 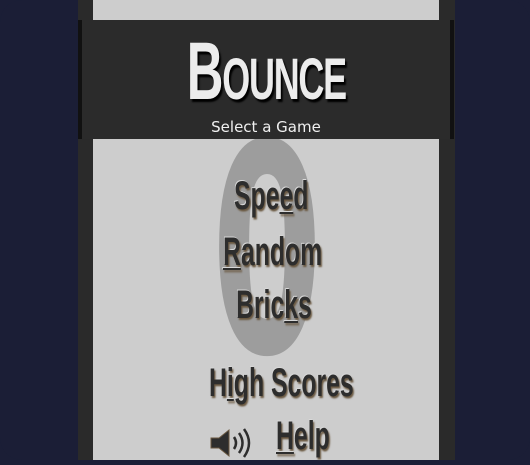 I want to click on menu-speed-text-post: d, so click(x=301, y=196).